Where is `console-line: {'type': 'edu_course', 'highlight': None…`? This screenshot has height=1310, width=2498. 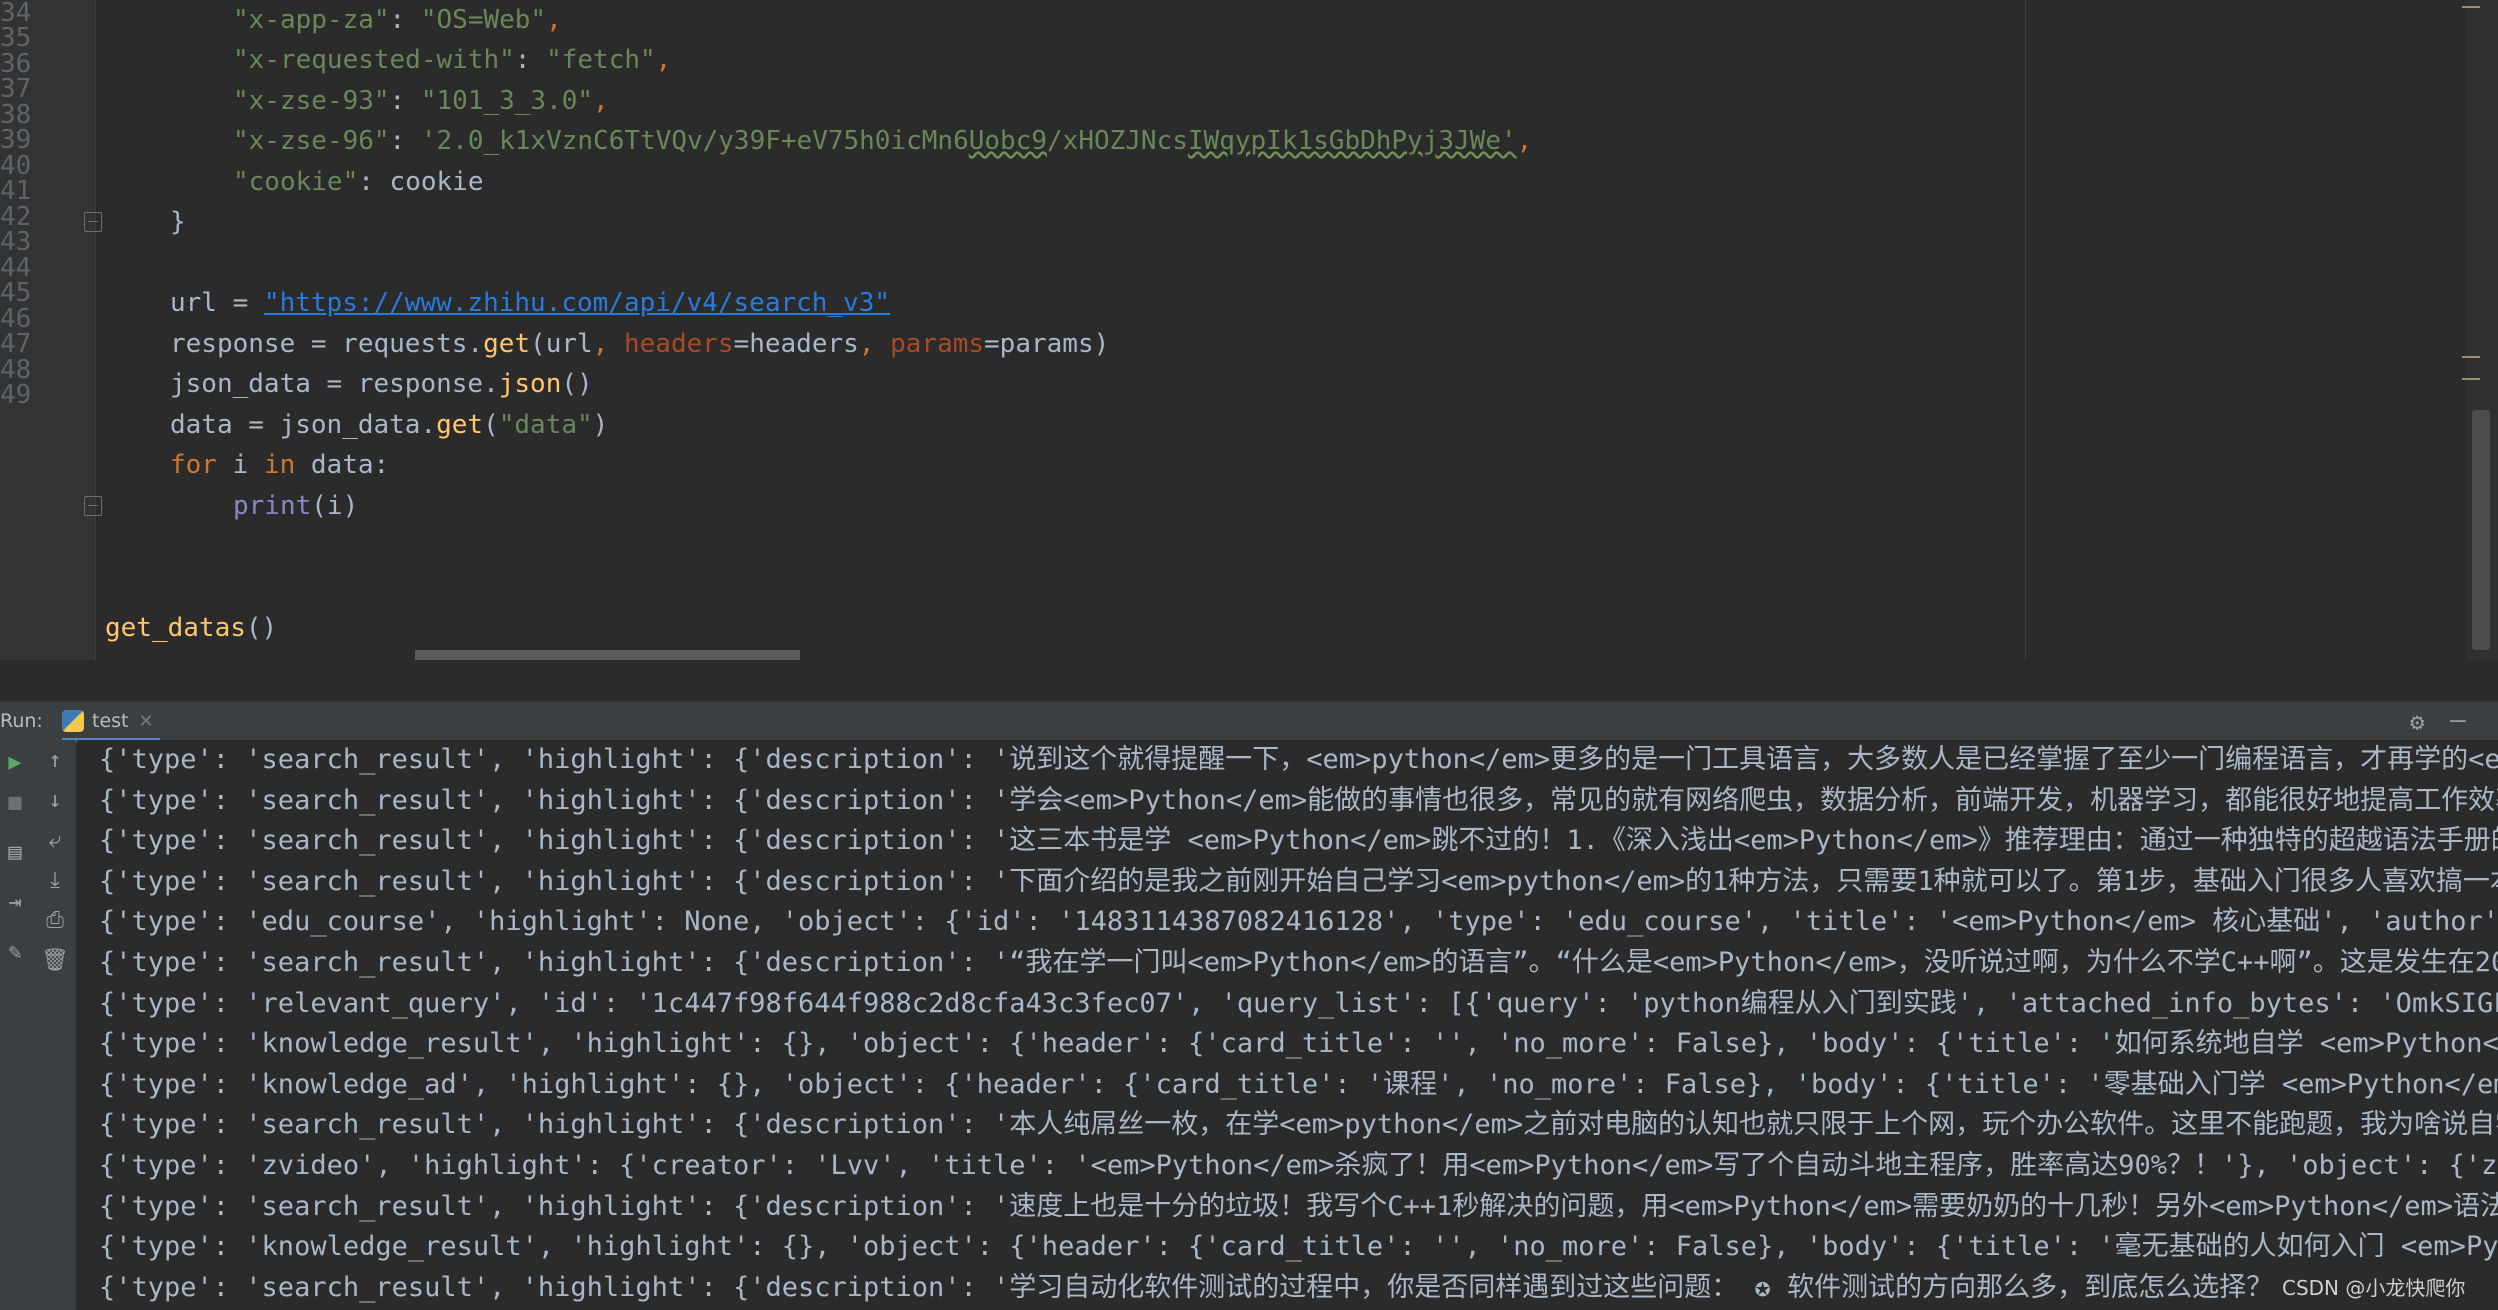 console-line: {'type': 'edu_course', 'highlight': None… is located at coordinates (1298, 922).